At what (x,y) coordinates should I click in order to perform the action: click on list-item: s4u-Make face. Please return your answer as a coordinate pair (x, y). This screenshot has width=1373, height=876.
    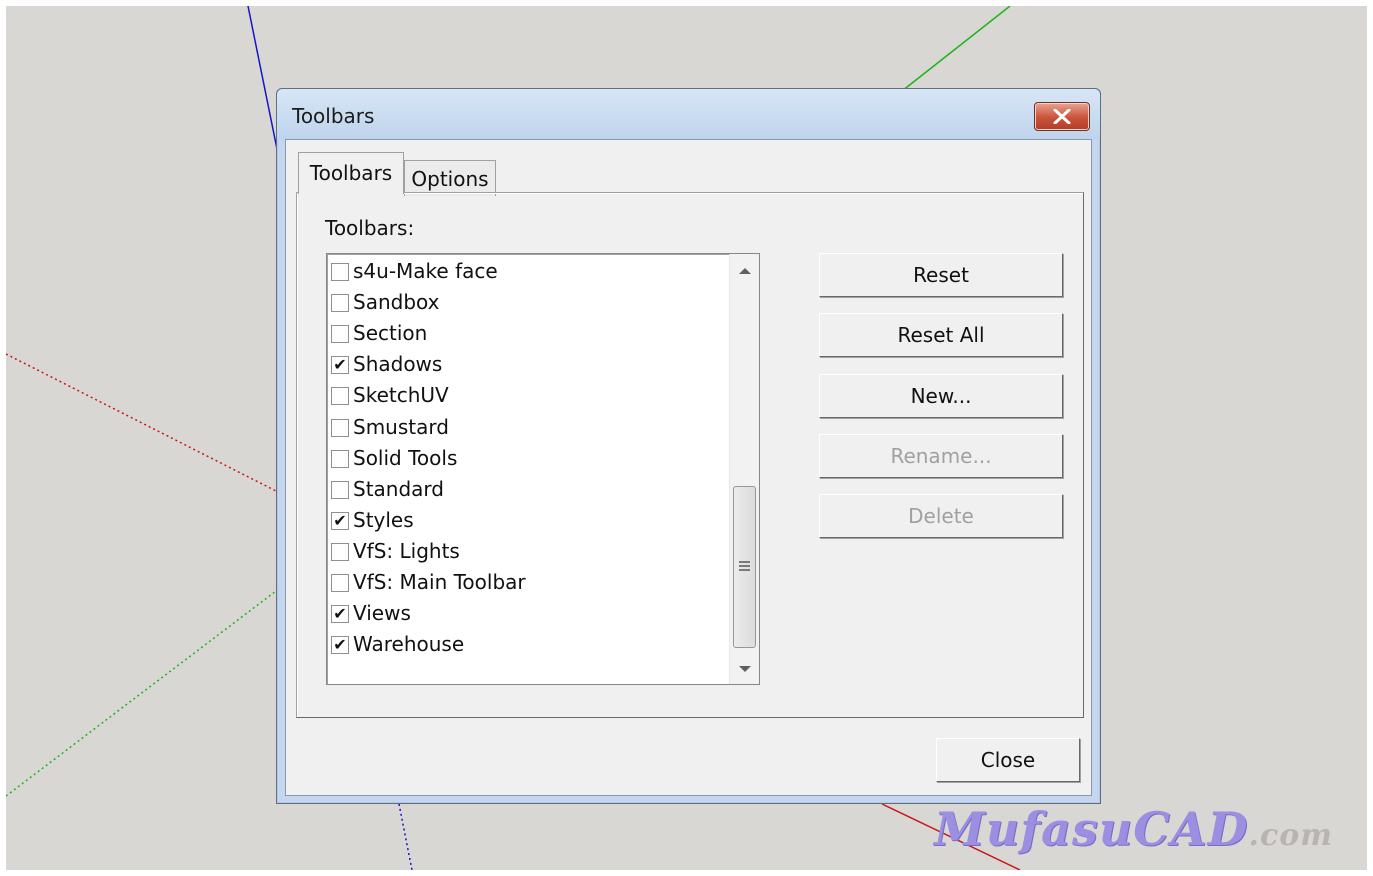
    Looking at the image, I should click on (526, 272).